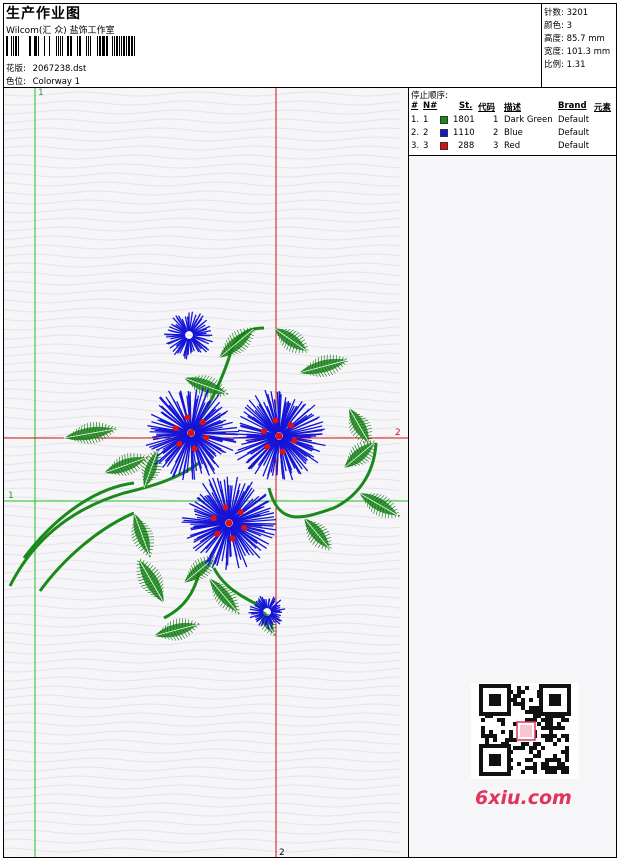 The height and width of the screenshot is (861, 620). Describe the element at coordinates (426, 146) in the screenshot. I see `row-n: 3` at that location.